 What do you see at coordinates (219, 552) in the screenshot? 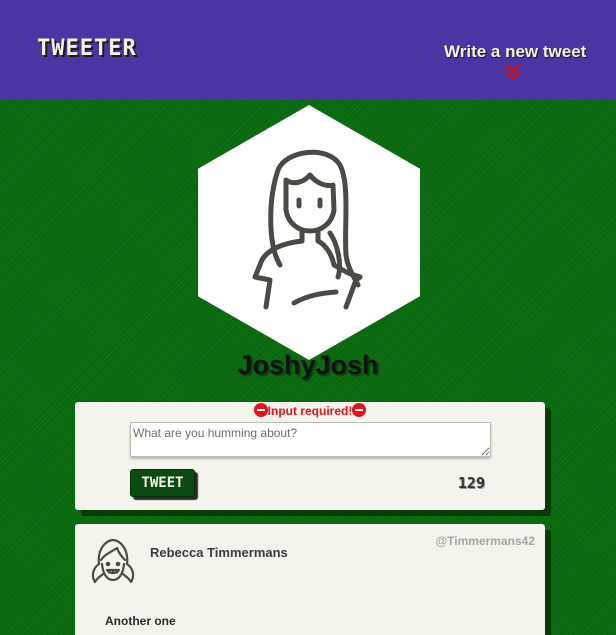
I see `tweet-author-name: Rebecca Timmermans` at bounding box center [219, 552].